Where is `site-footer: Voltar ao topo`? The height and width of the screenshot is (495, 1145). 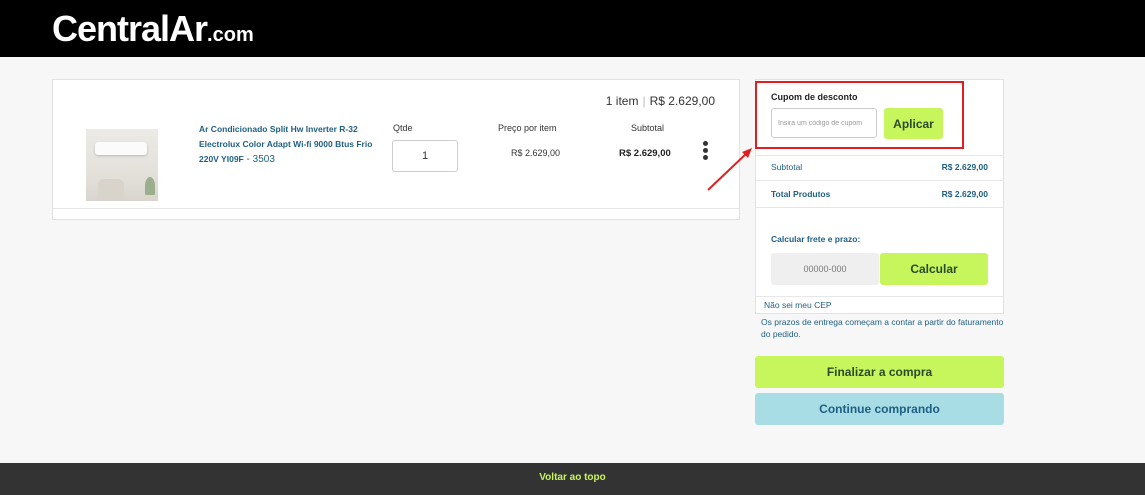
site-footer: Voltar ao topo is located at coordinates (572, 479).